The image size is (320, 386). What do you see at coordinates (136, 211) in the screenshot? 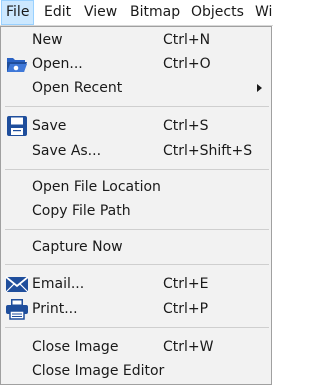
I see `menu-item-copy-file-path: Copy File Path` at bounding box center [136, 211].